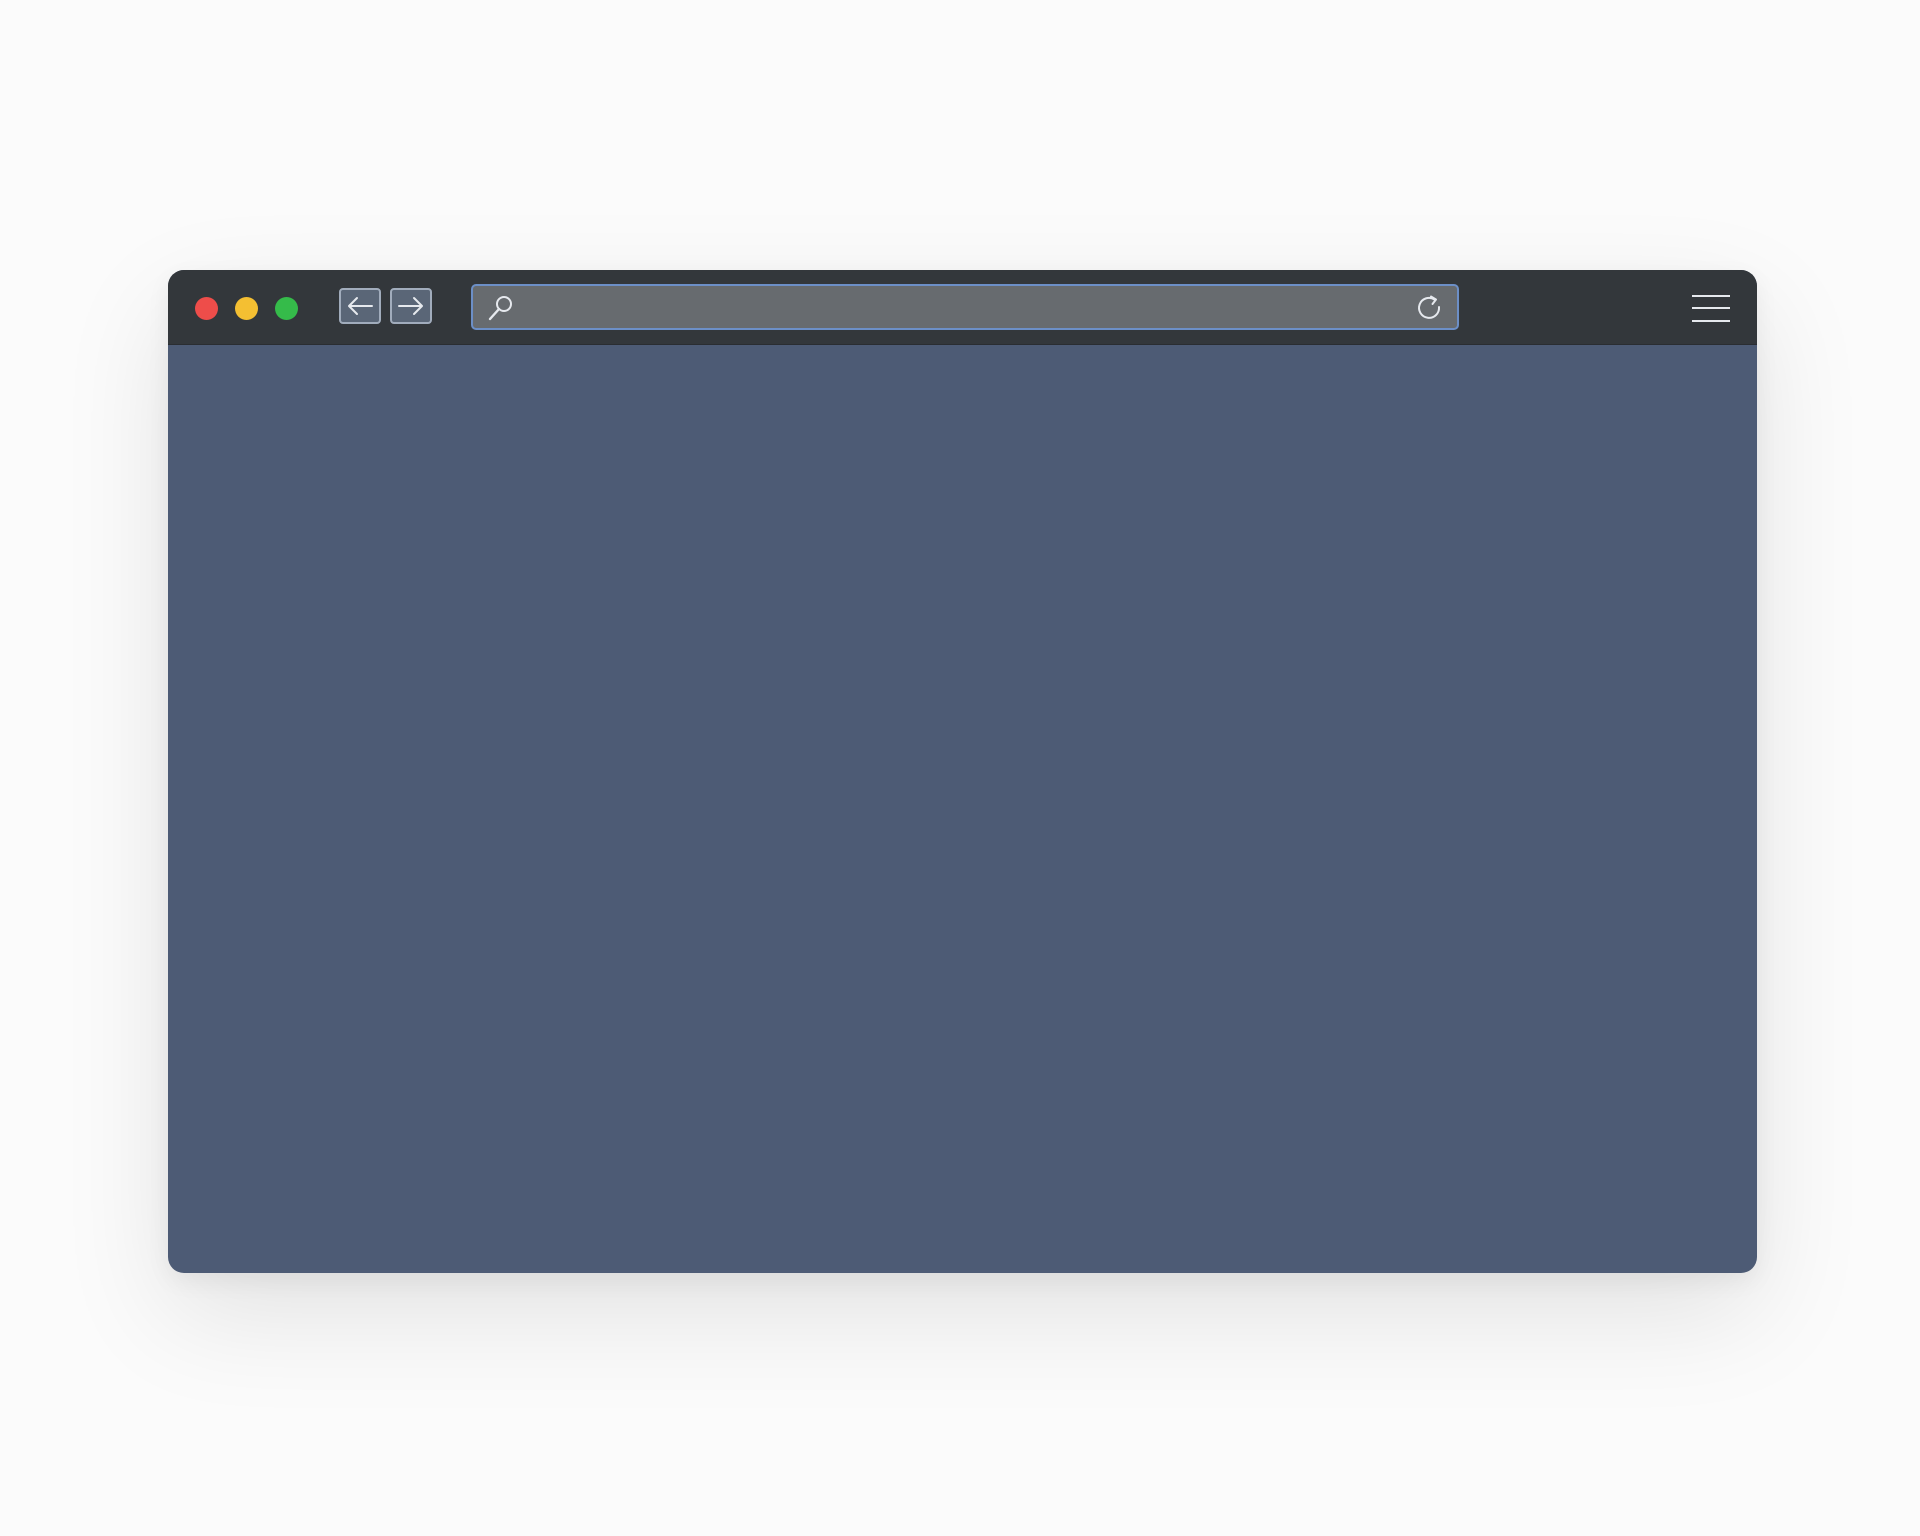 The width and height of the screenshot is (1920, 1536). I want to click on address-bar, so click(965, 307).